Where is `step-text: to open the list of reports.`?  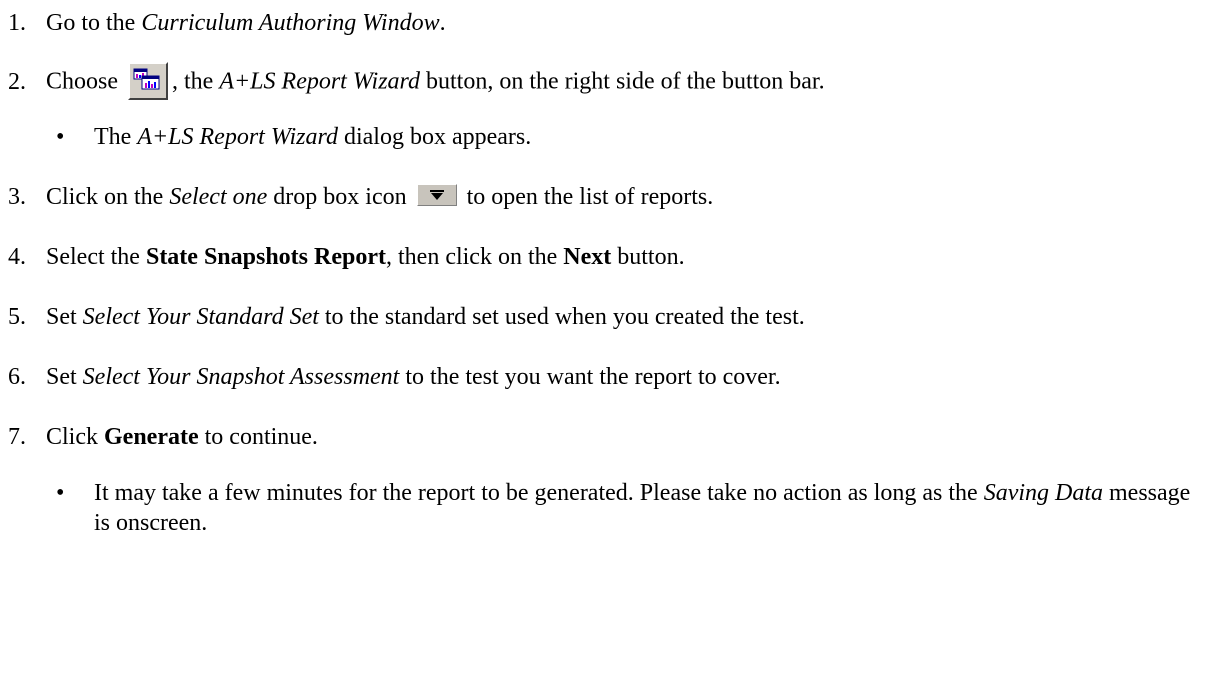 step-text: to open the list of reports. is located at coordinates (587, 197).